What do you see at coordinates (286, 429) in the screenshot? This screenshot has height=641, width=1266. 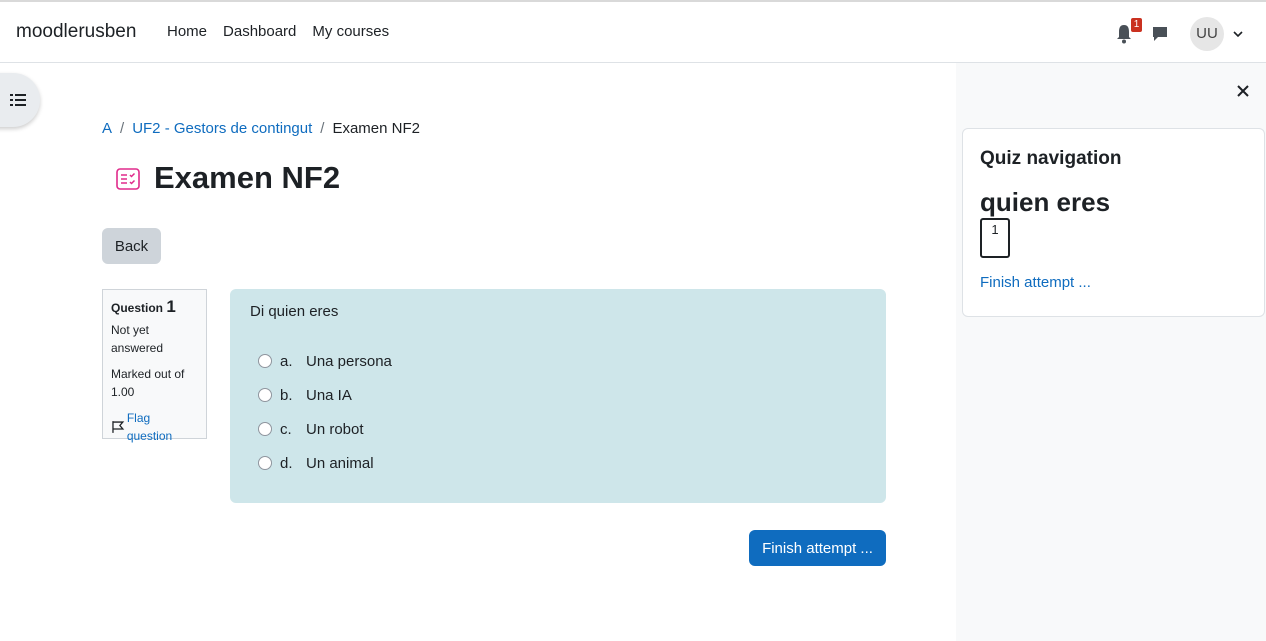 I see `option-letter: c.` at bounding box center [286, 429].